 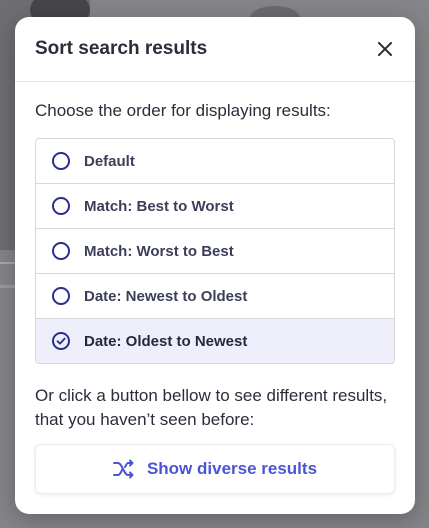 I want to click on check-icon, so click(x=61, y=341).